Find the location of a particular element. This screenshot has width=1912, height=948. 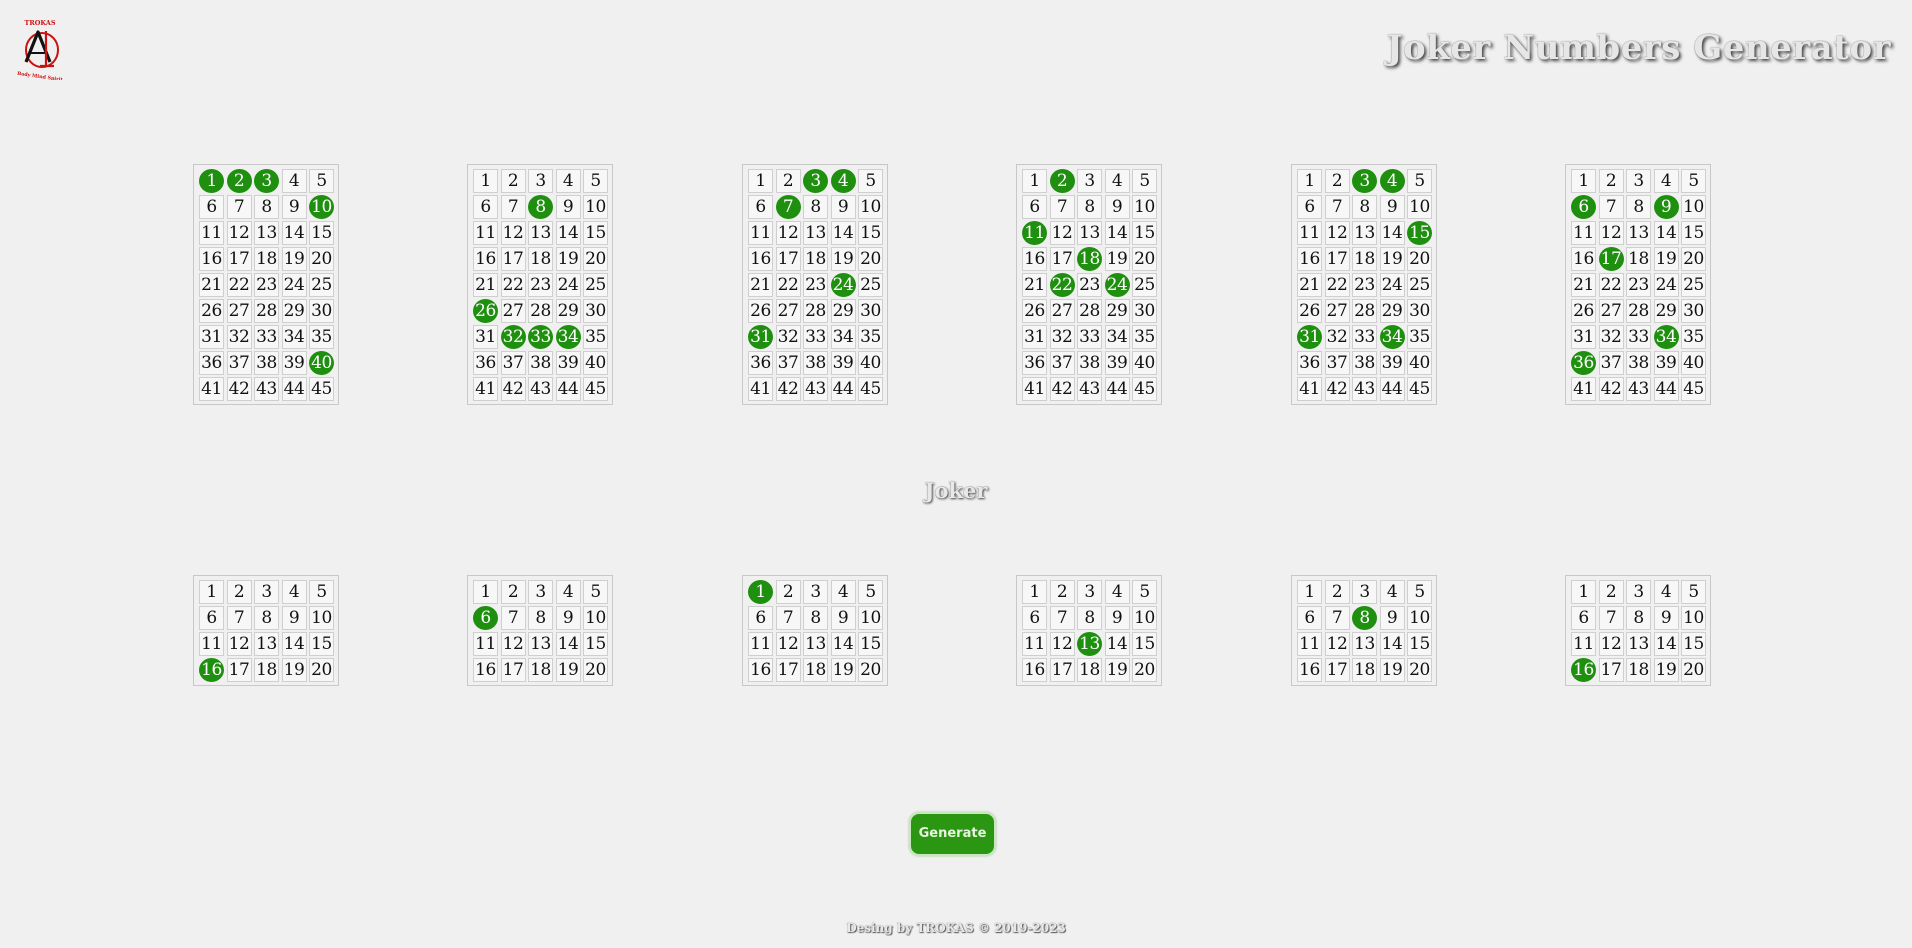

number-cell-selected: 36 is located at coordinates (1583, 363).